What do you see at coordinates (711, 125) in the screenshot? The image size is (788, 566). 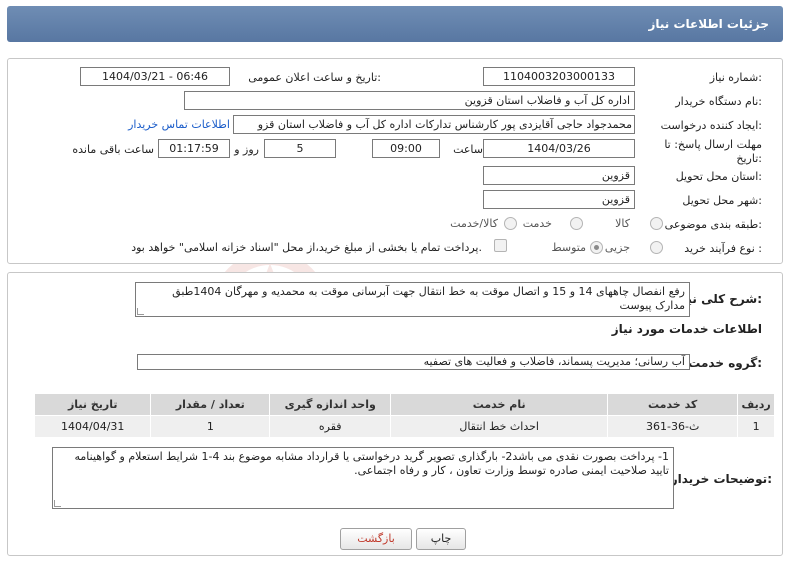 I see `creator-label: ایجاد کننده درخواست:` at bounding box center [711, 125].